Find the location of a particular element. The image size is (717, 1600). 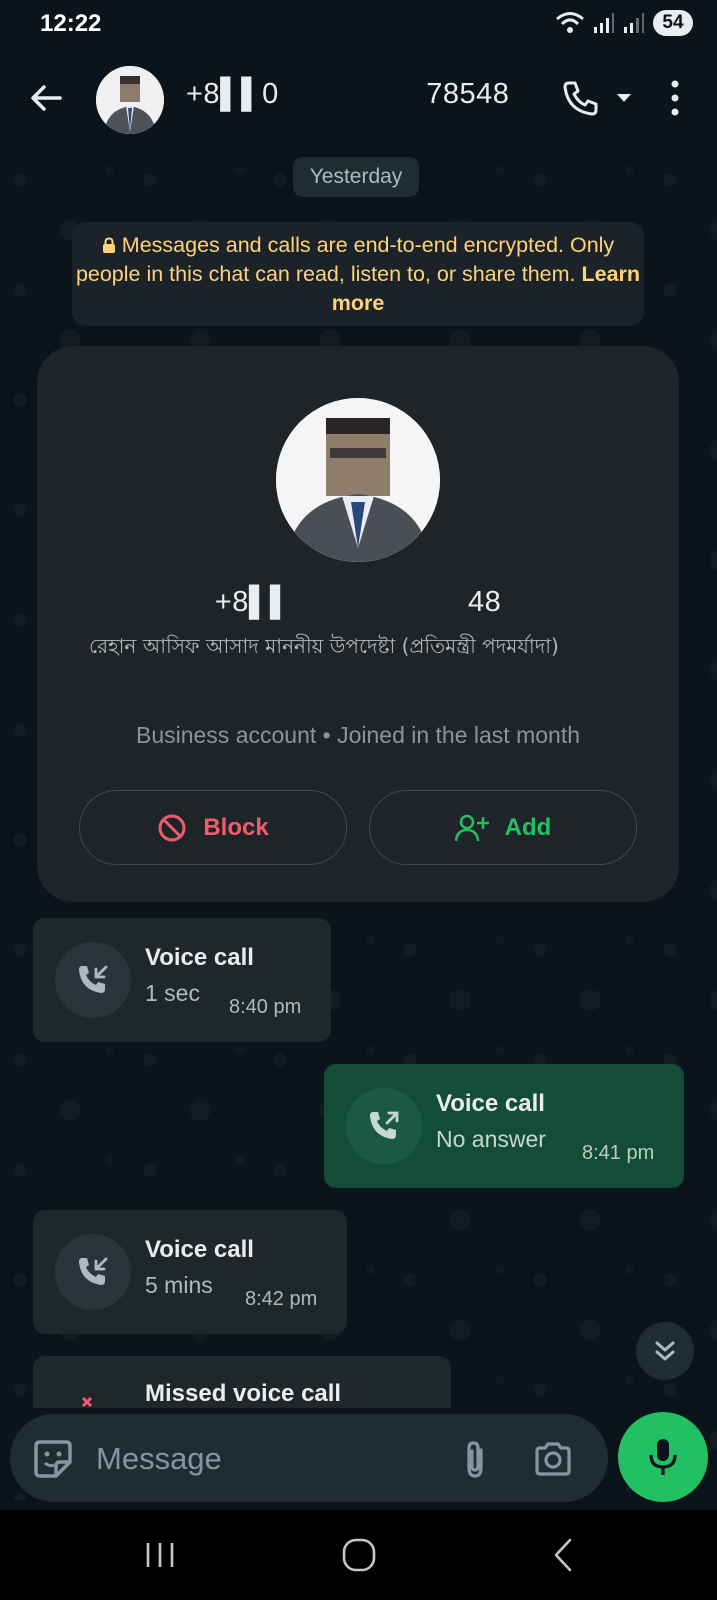

camera-icon is located at coordinates (553, 1459).